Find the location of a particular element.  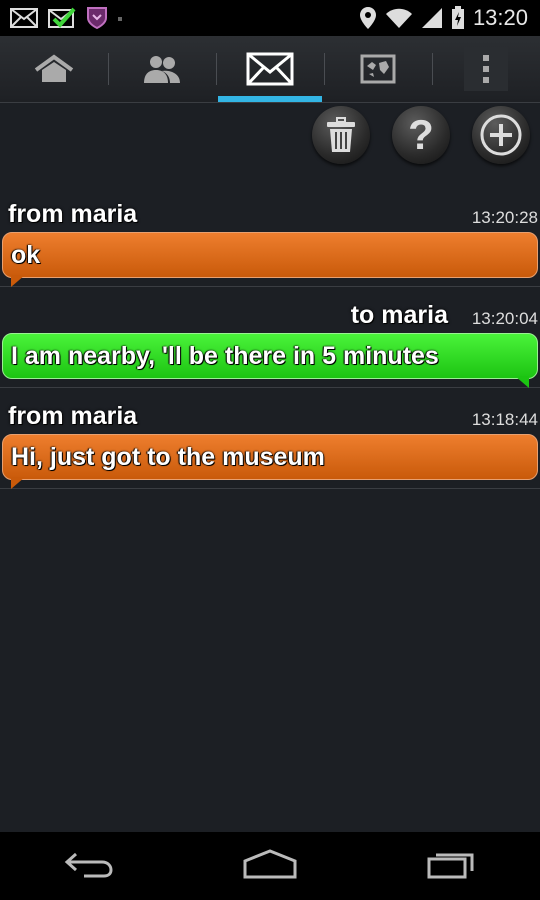

recents-button is located at coordinates (451, 866).